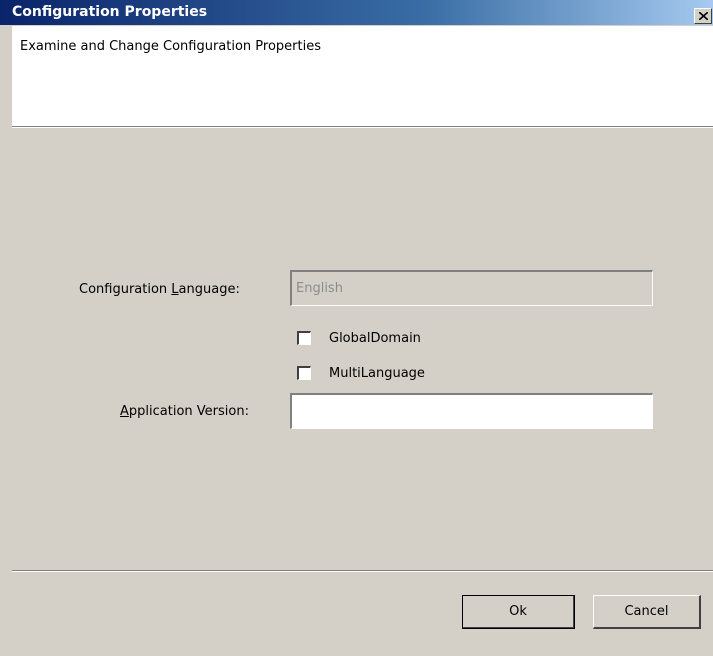  What do you see at coordinates (125, 289) in the screenshot?
I see `configuration-language-label-prefix: Configuration` at bounding box center [125, 289].